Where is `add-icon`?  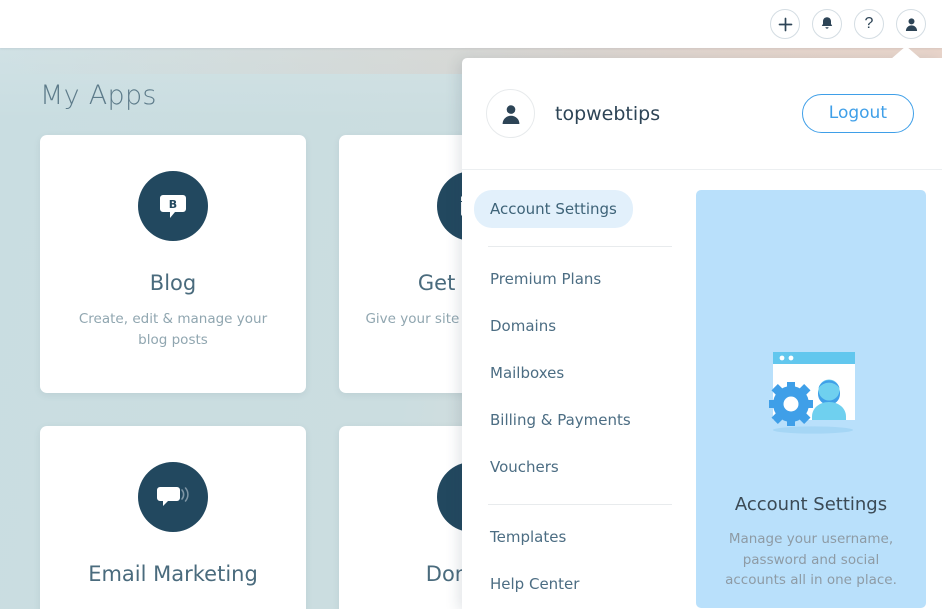 add-icon is located at coordinates (785, 24).